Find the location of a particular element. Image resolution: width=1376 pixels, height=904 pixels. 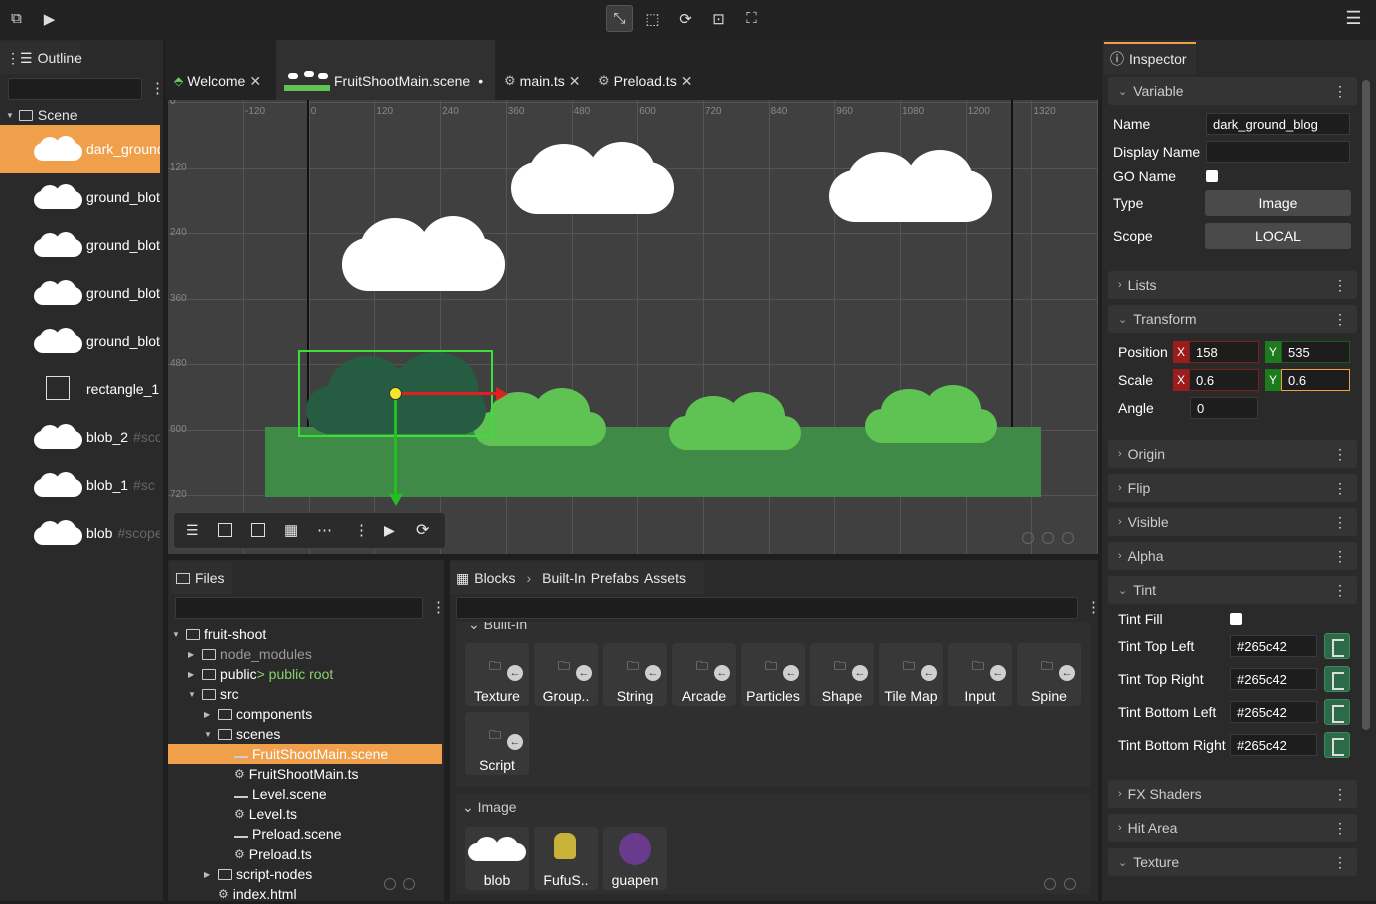

blocks-search-input is located at coordinates (767, 608).